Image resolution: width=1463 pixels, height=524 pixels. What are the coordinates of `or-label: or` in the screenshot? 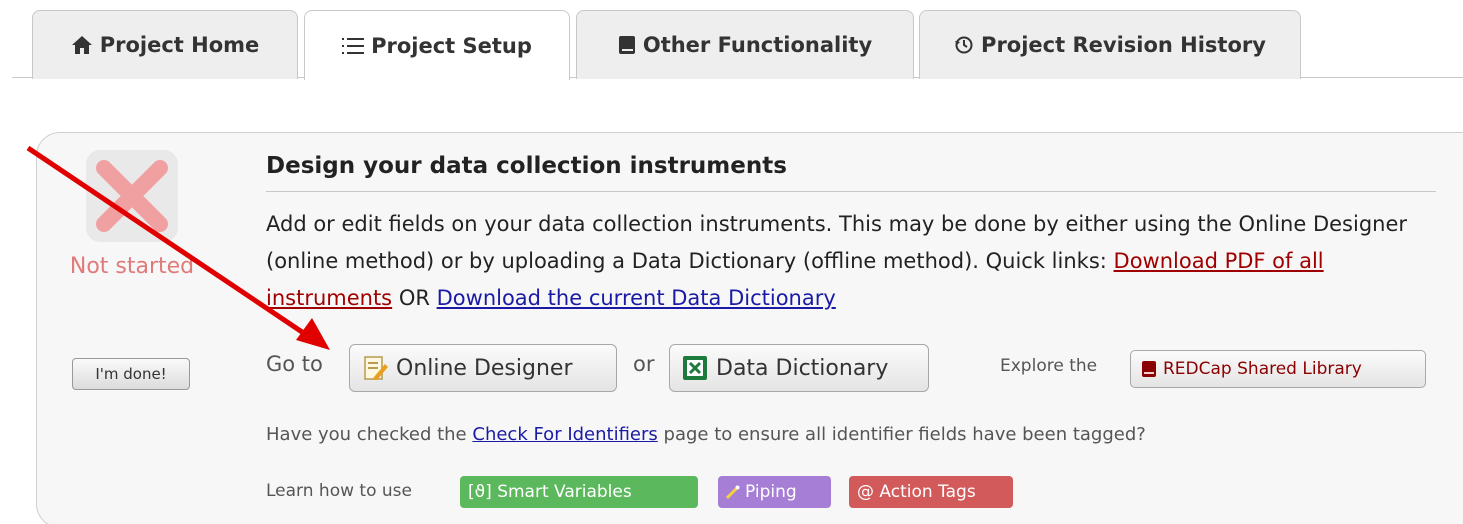 It's located at (644, 364).